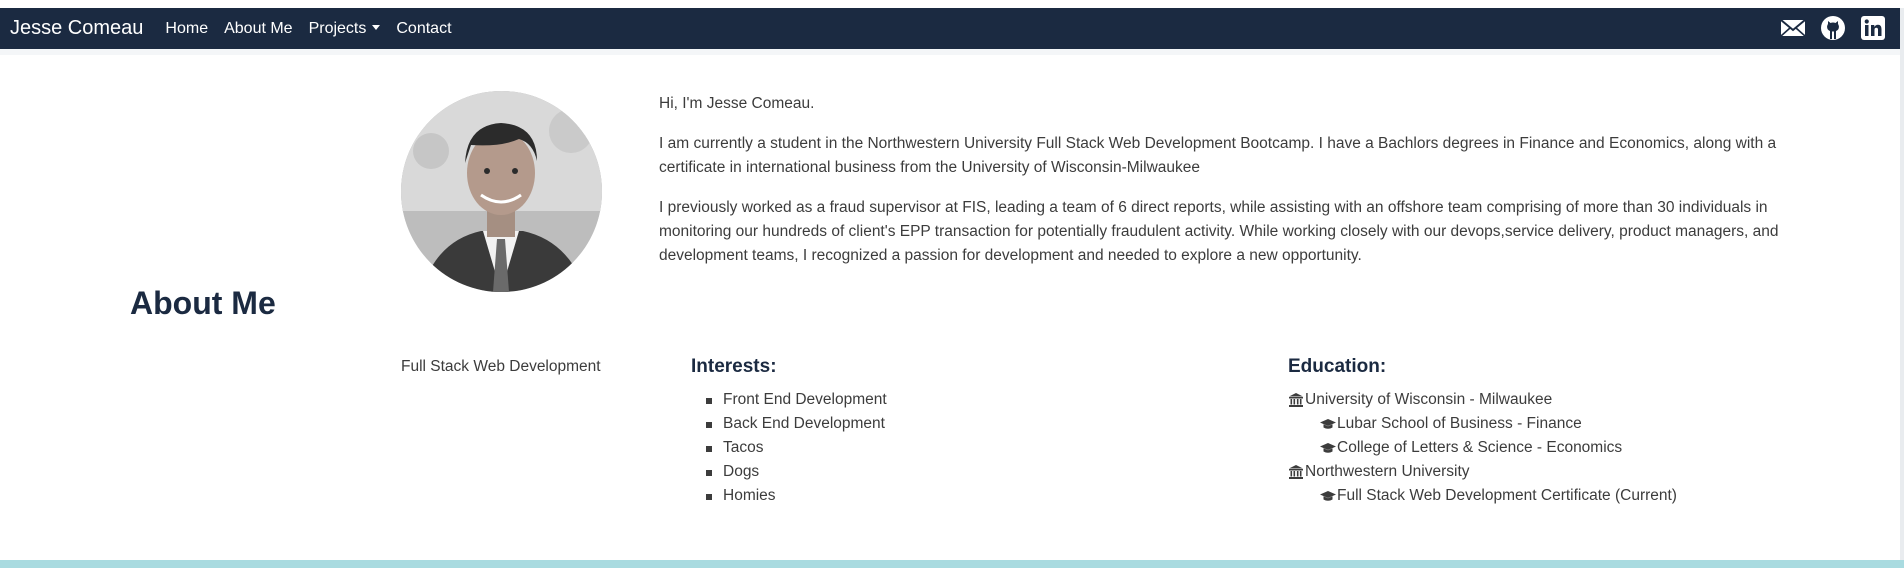 The width and height of the screenshot is (1904, 568). I want to click on list-item: Tacos, so click(796, 448).